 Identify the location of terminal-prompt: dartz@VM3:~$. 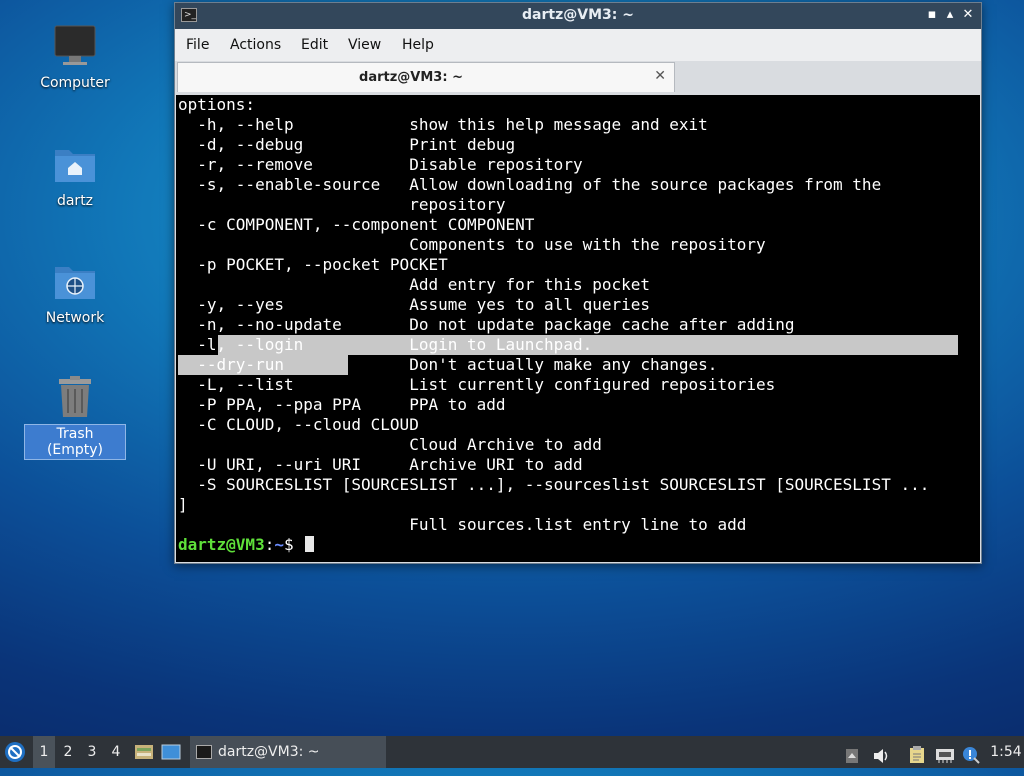
(246, 545).